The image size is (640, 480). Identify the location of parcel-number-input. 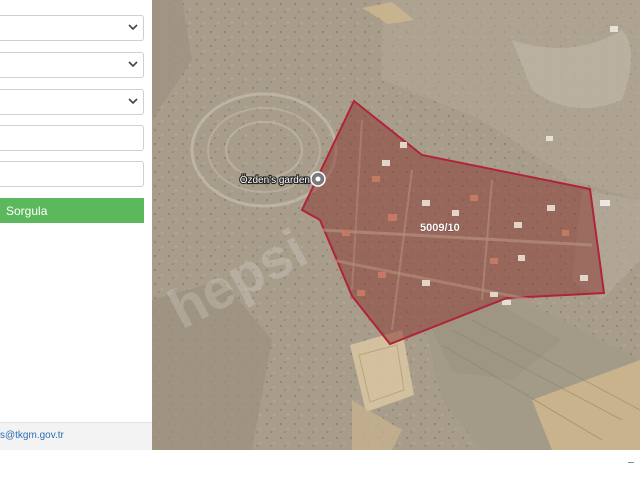
(72, 174).